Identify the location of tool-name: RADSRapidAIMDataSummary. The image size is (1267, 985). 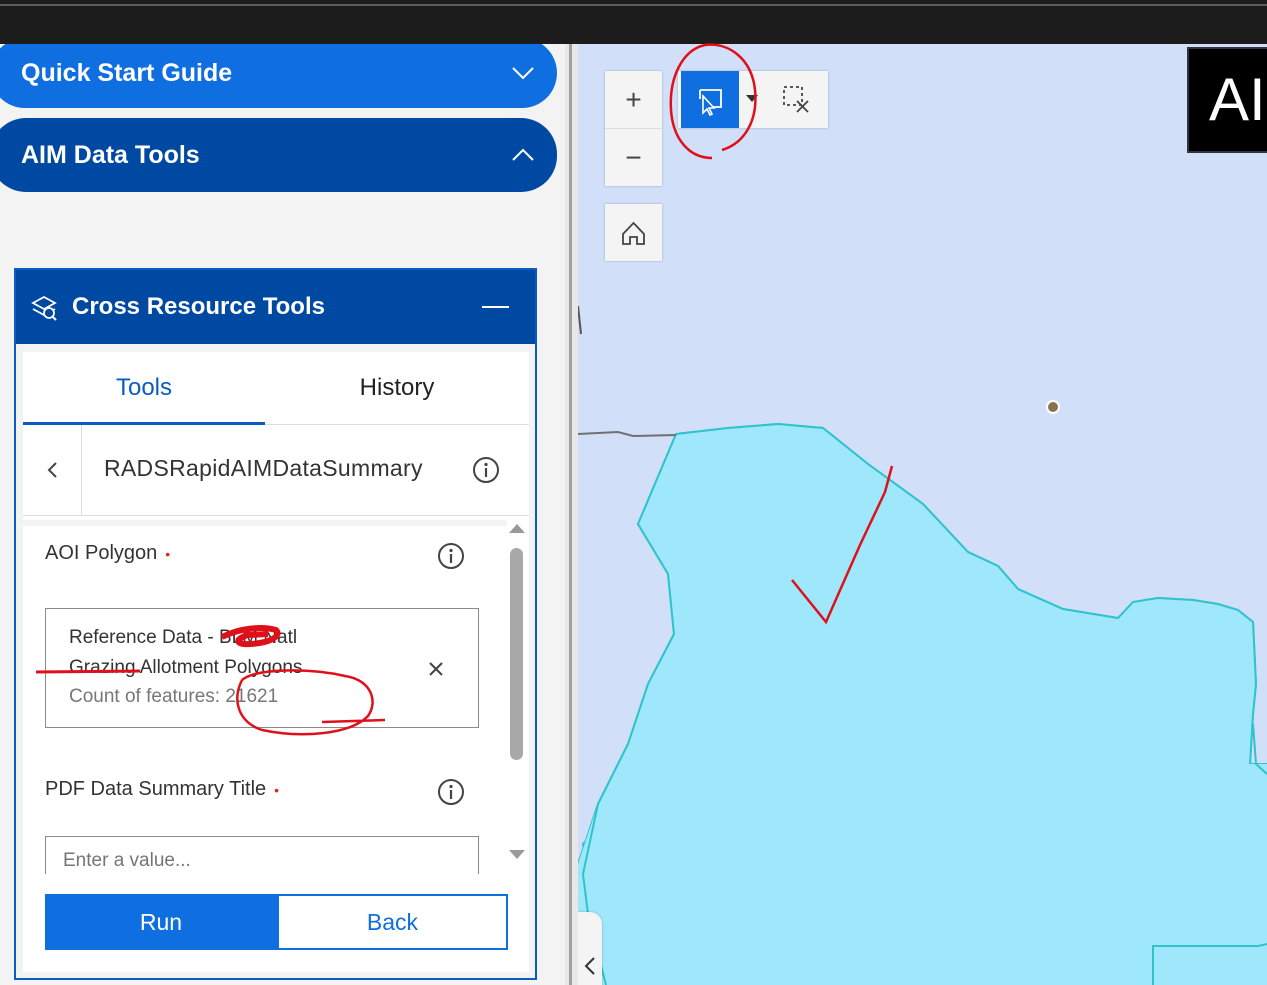
(263, 468).